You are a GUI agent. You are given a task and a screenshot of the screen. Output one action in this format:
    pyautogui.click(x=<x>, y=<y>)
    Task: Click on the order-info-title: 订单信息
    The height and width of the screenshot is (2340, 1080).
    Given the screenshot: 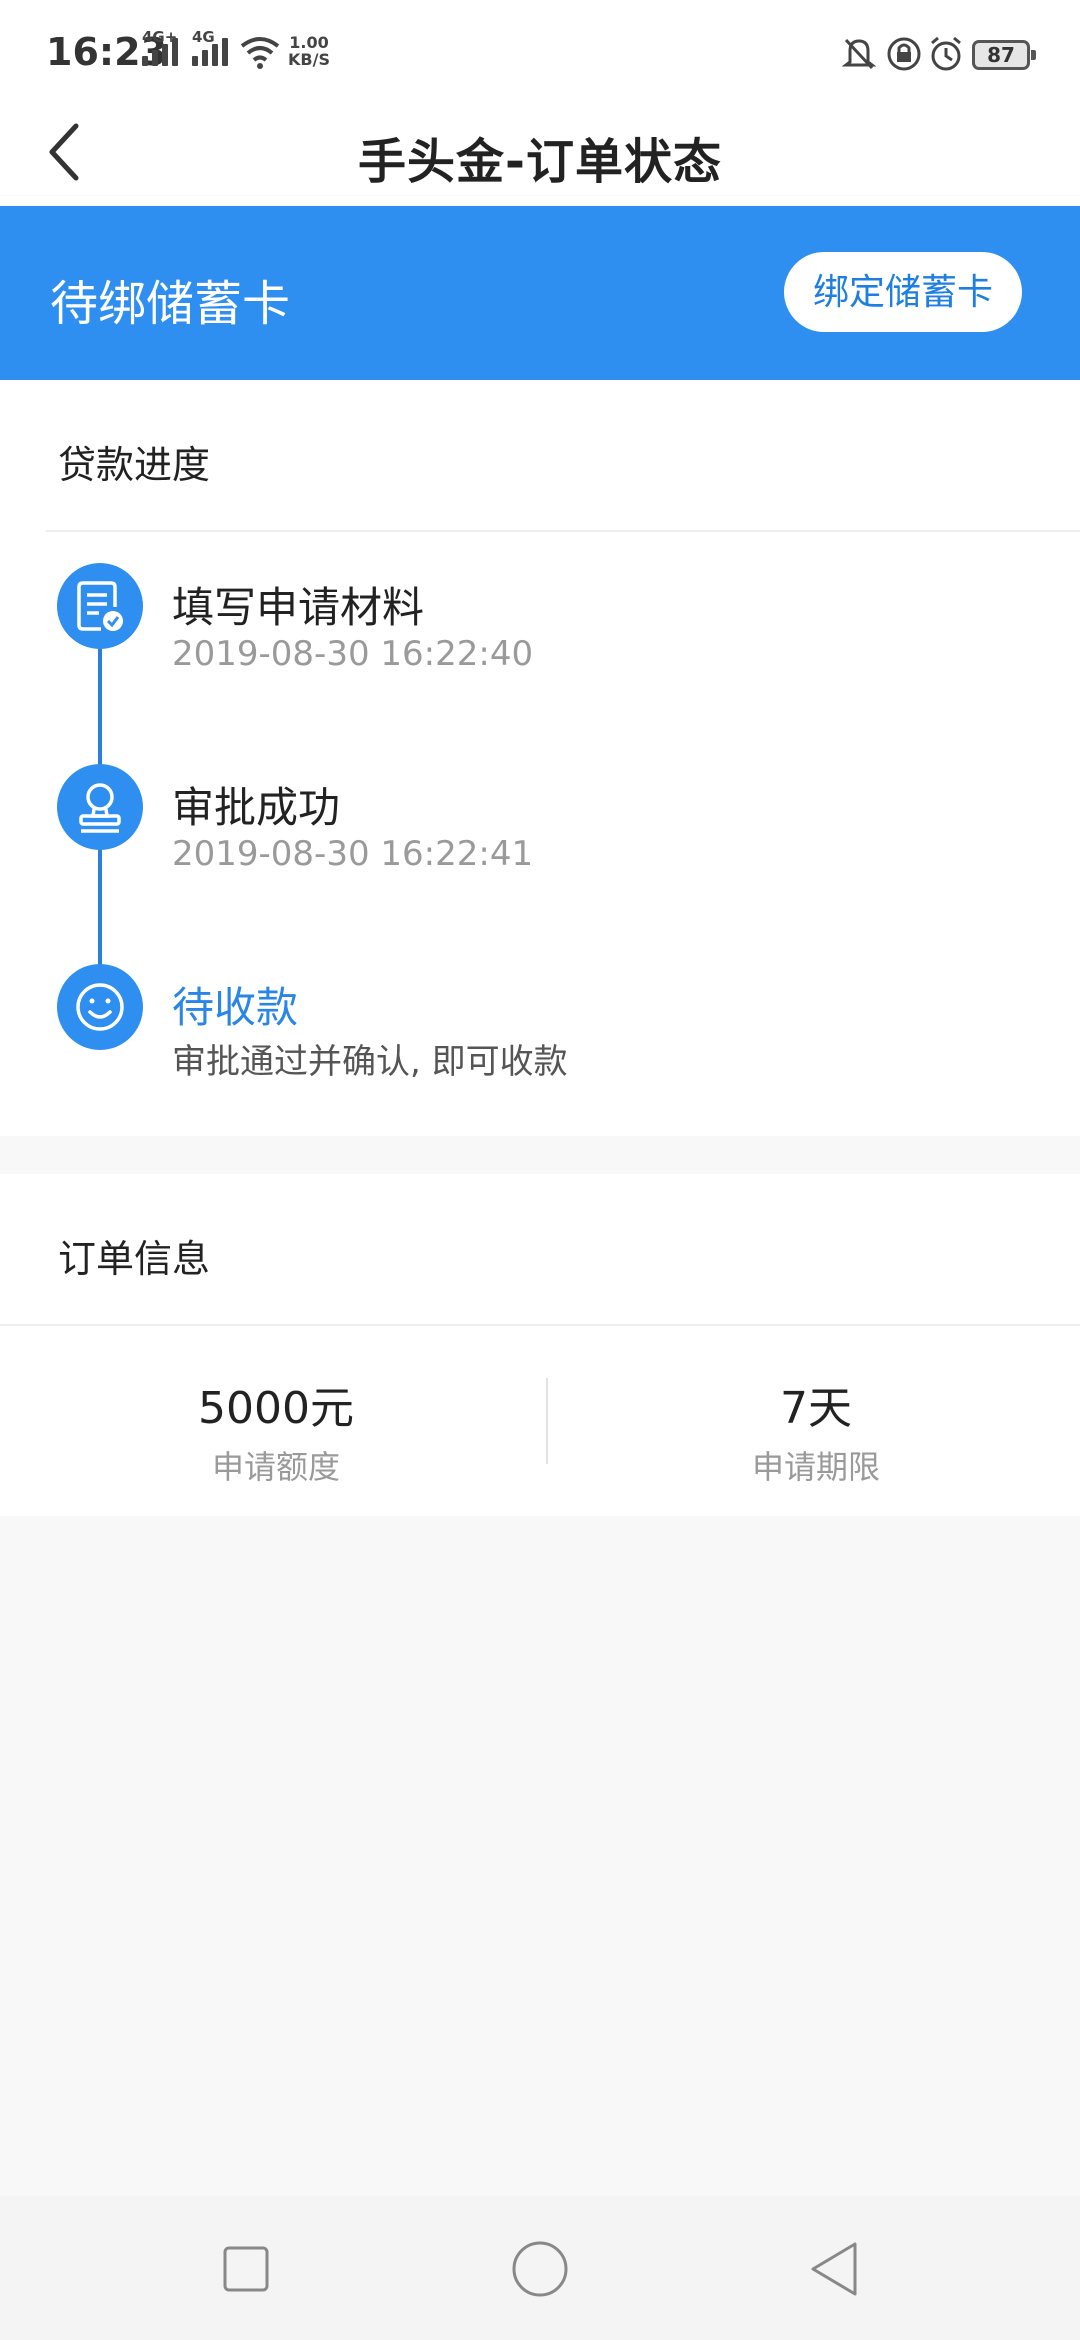 What is the action you would take?
    pyautogui.click(x=134, y=1259)
    